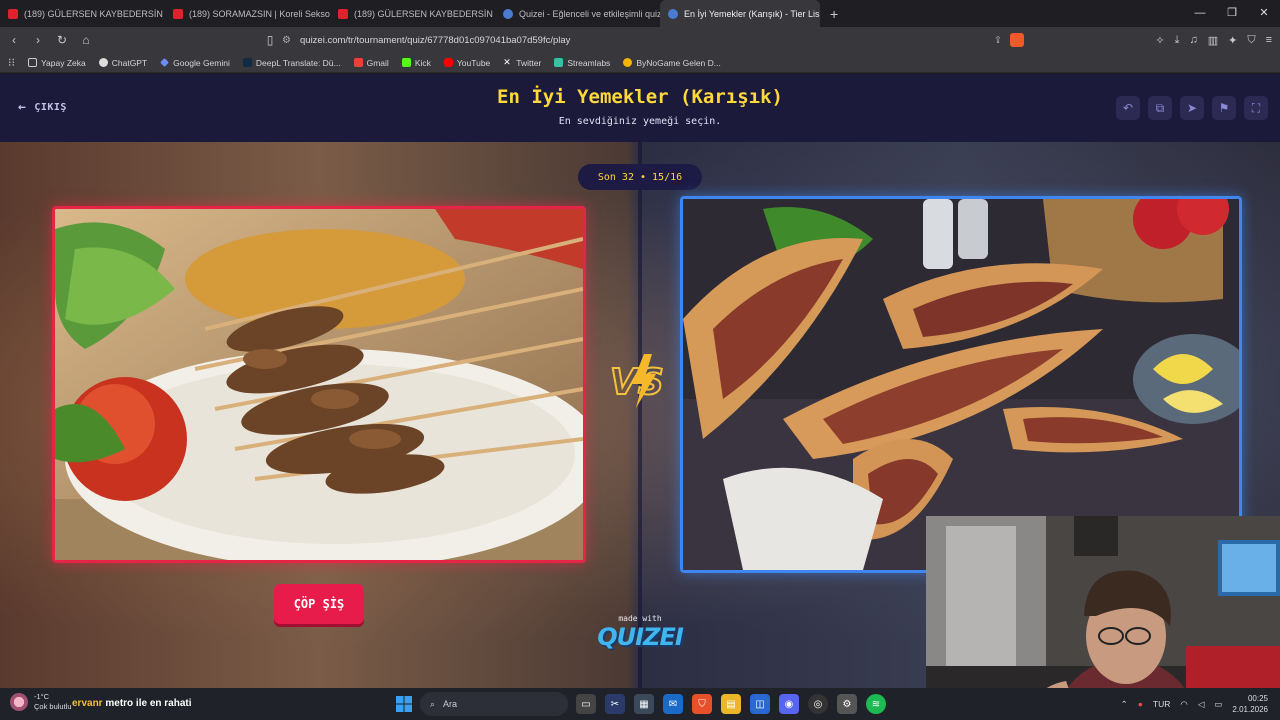  I want to click on chatgpt-icon, so click(103, 62).